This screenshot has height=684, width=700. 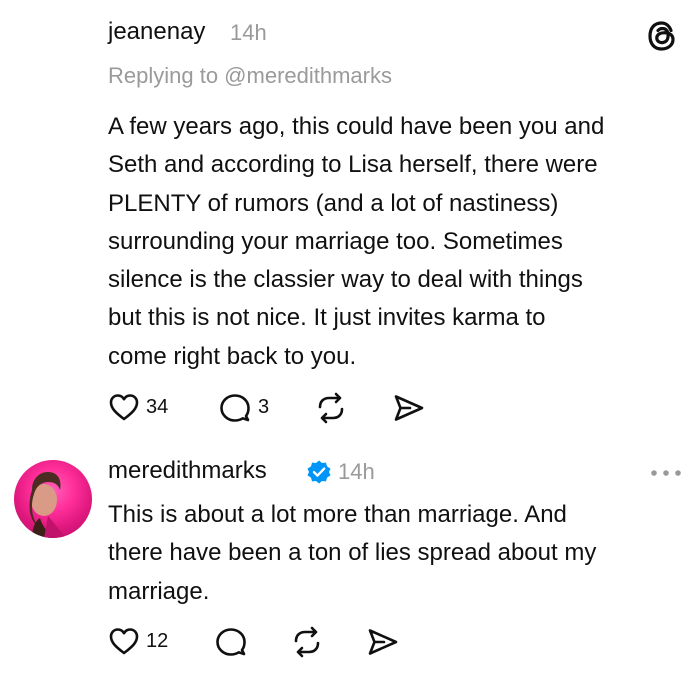 What do you see at coordinates (53, 499) in the screenshot?
I see `avatar` at bounding box center [53, 499].